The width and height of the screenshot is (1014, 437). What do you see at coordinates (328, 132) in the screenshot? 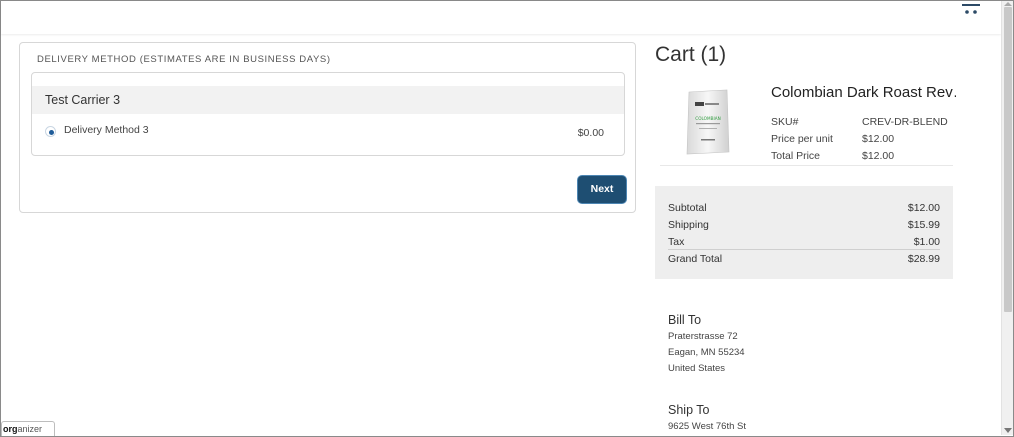
I see `delivery-method-option: Delivery Method 3 $0.00` at bounding box center [328, 132].